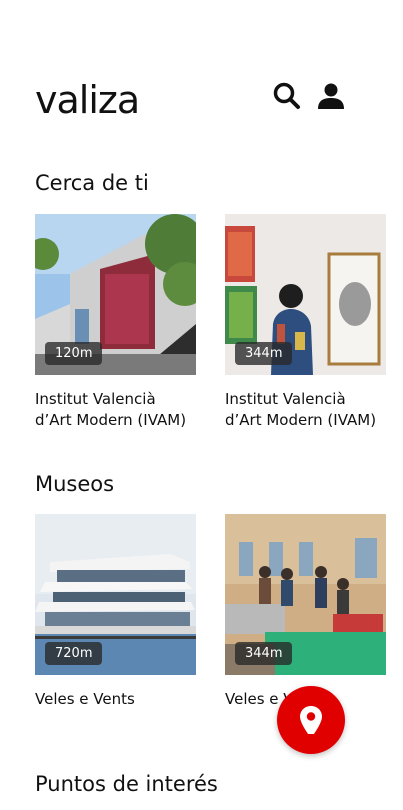 The image size is (403, 810). I want to click on search-icon, so click(287, 96).